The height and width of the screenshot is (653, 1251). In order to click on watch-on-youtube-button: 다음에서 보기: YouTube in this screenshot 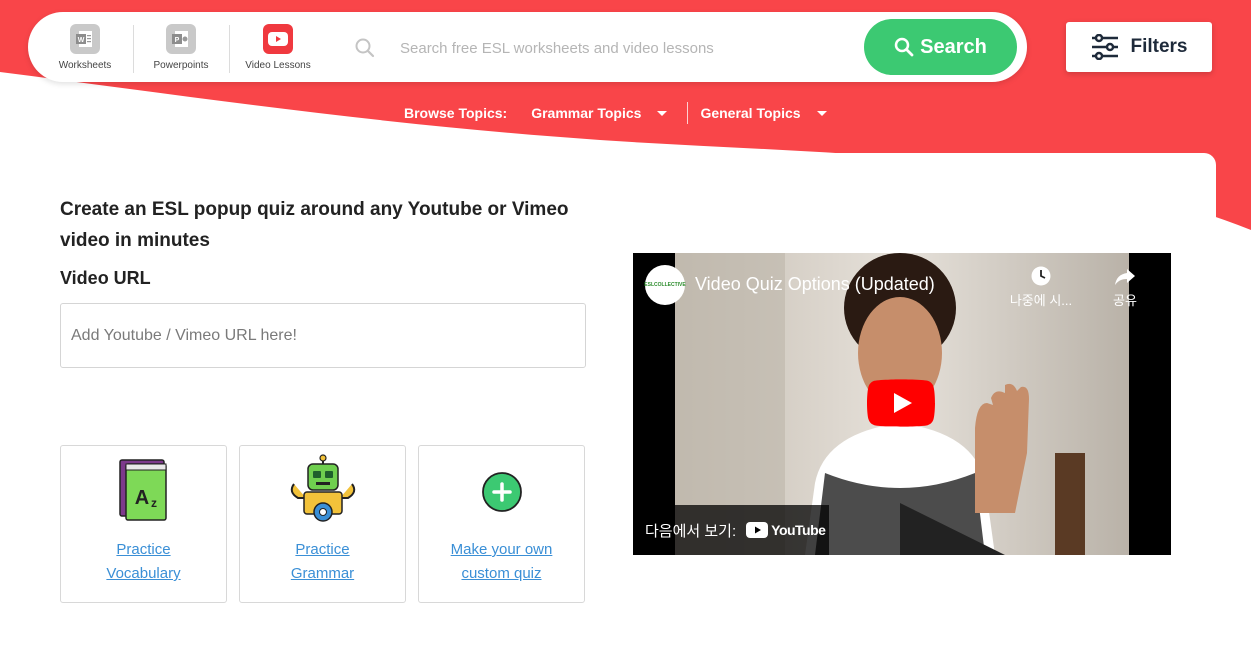, I will do `click(731, 530)`.